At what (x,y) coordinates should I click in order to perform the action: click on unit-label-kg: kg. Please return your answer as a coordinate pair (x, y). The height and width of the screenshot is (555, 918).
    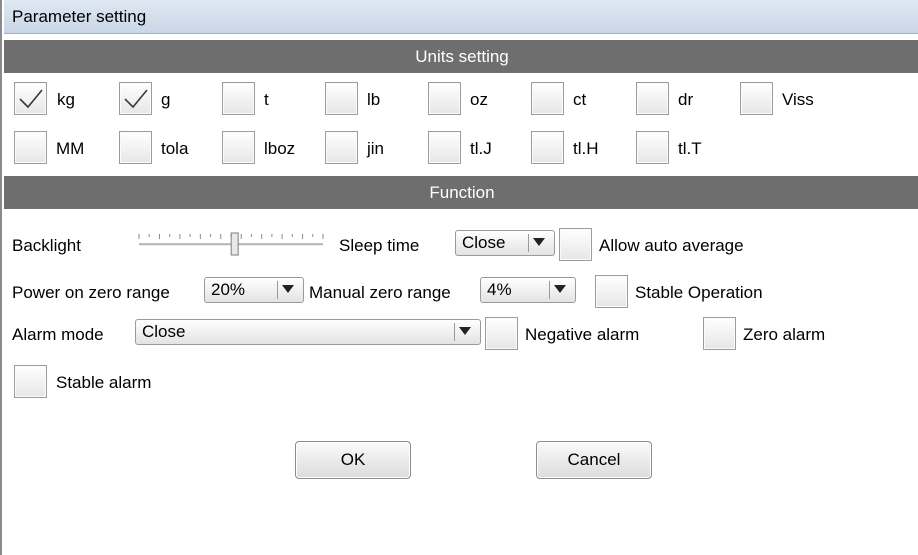
    Looking at the image, I should click on (66, 99).